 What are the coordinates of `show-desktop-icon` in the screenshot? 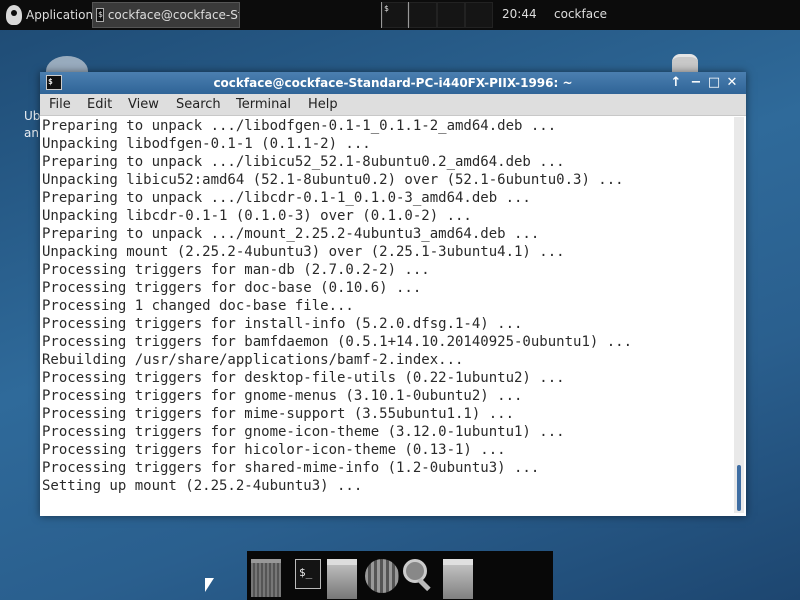 It's located at (266, 578).